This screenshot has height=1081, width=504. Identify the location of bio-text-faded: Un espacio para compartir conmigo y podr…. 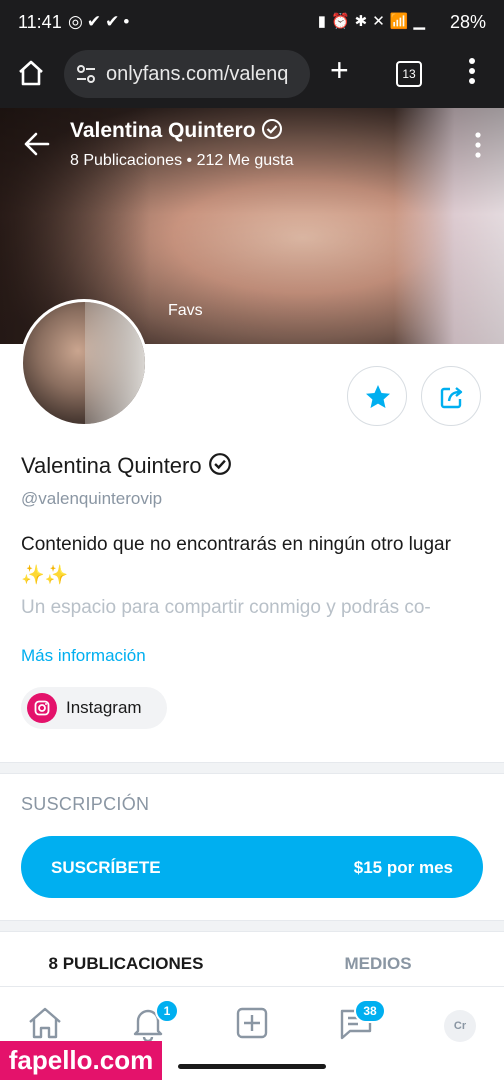
(226, 607).